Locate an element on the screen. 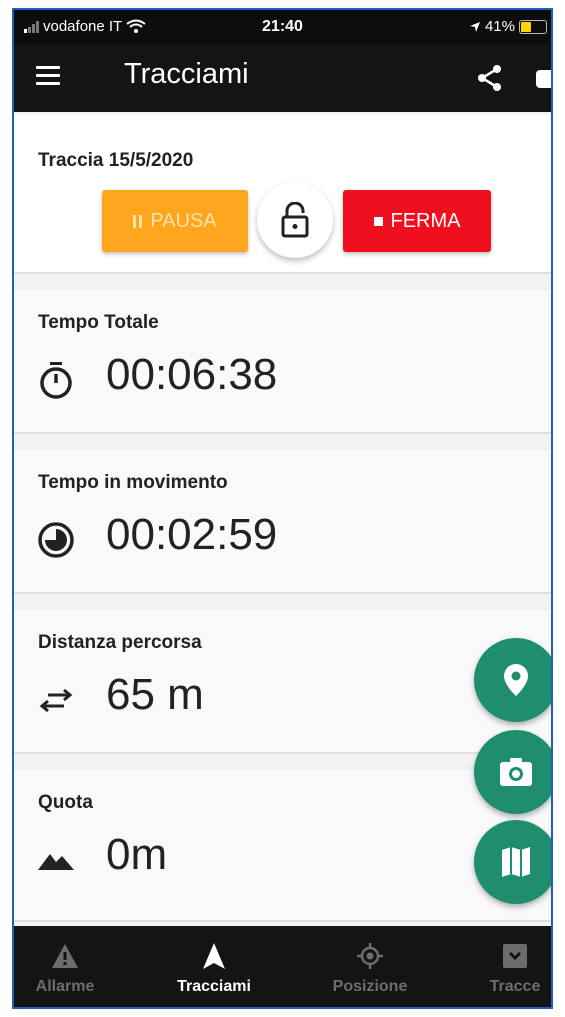  nav-item-posizione: Posizione is located at coordinates (370, 966).